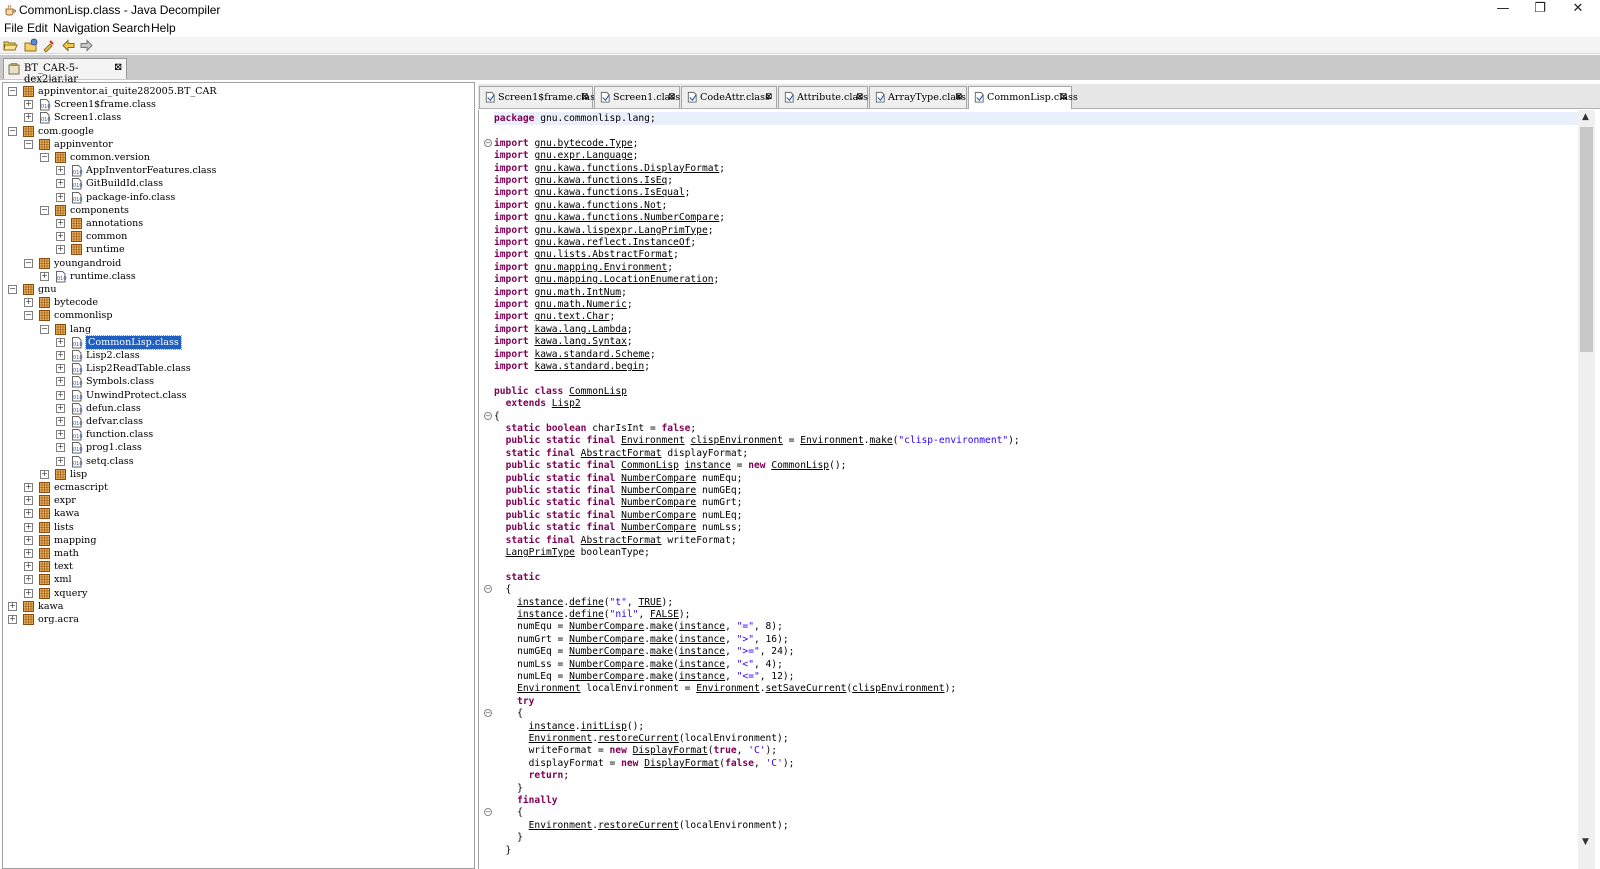 Image resolution: width=1600 pixels, height=869 pixels. I want to click on code-line: static final AbstractFormat writeFormat;, so click(615, 540).